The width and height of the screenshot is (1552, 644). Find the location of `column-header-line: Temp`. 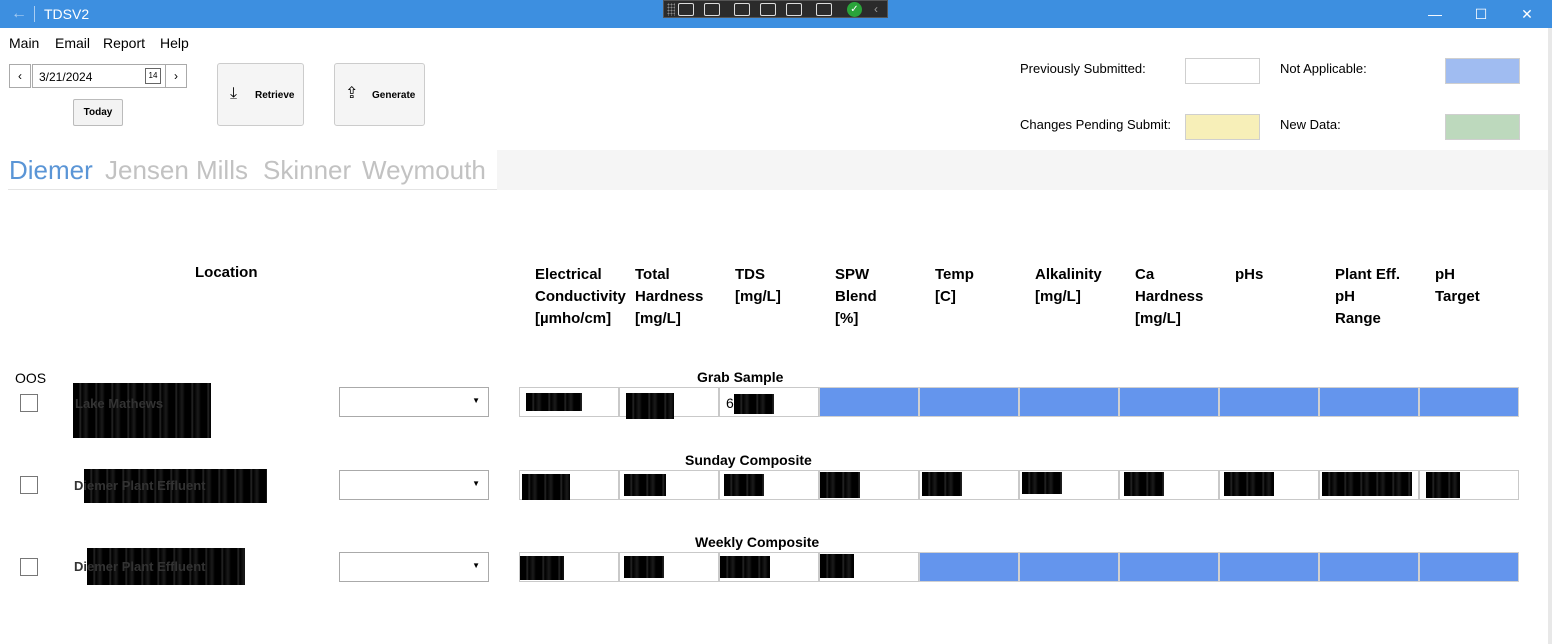

column-header-line: Temp is located at coordinates (954, 274).